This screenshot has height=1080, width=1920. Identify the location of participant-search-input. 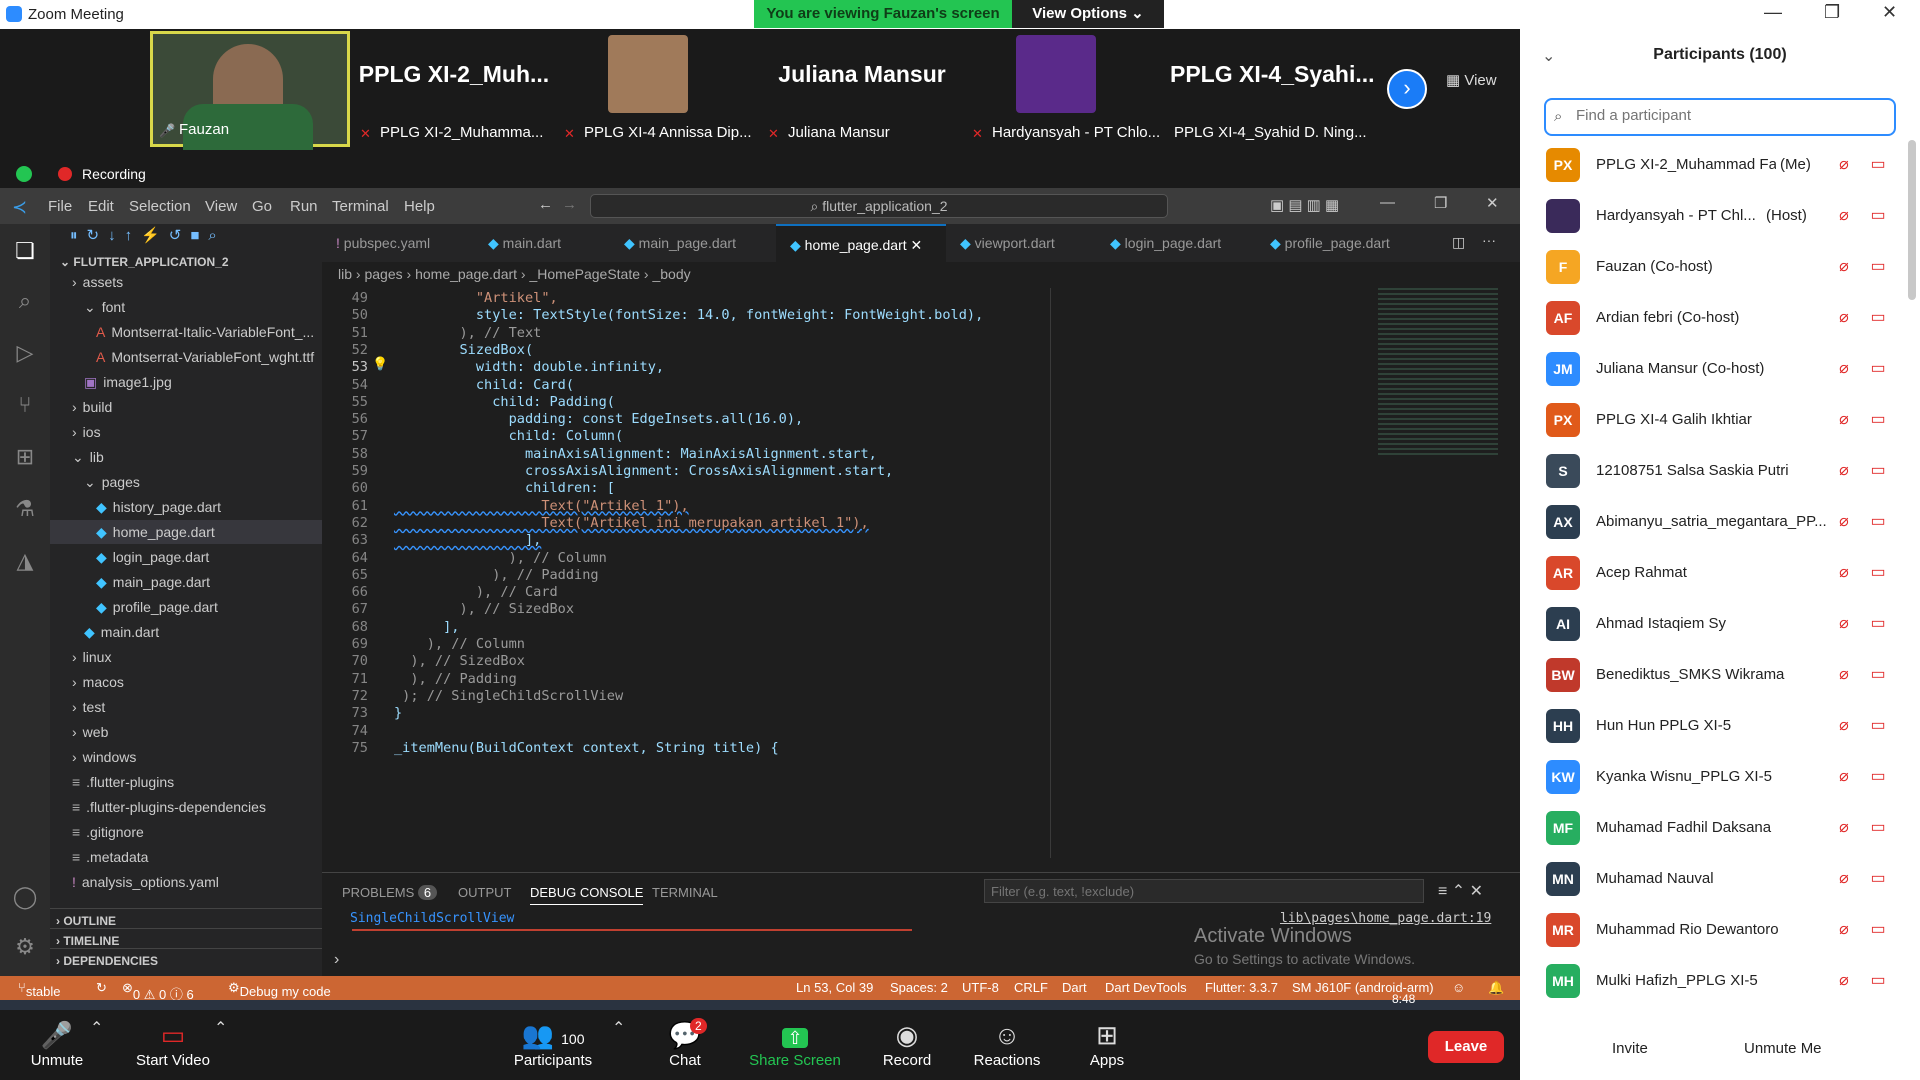
(1731, 115).